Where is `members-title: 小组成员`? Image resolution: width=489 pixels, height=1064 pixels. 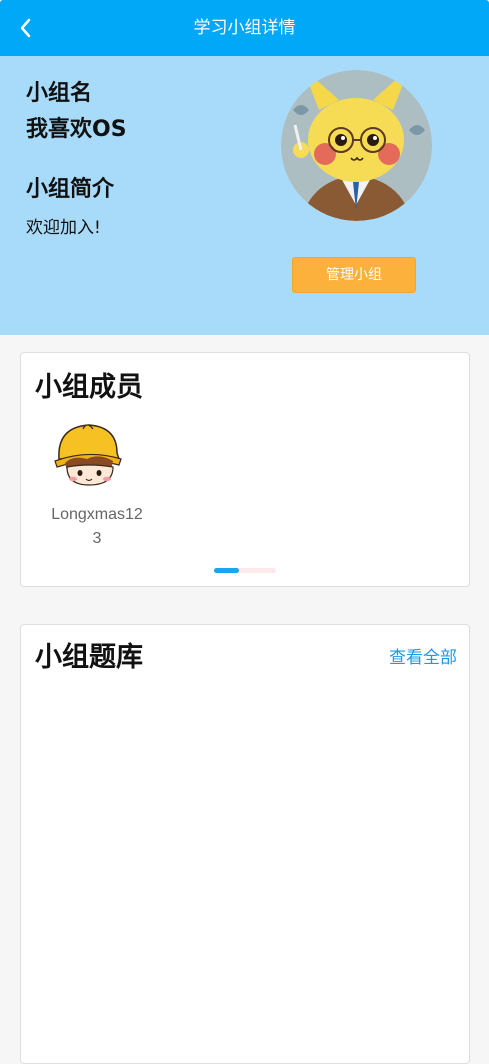
members-title: 小组成员 is located at coordinates (89, 387).